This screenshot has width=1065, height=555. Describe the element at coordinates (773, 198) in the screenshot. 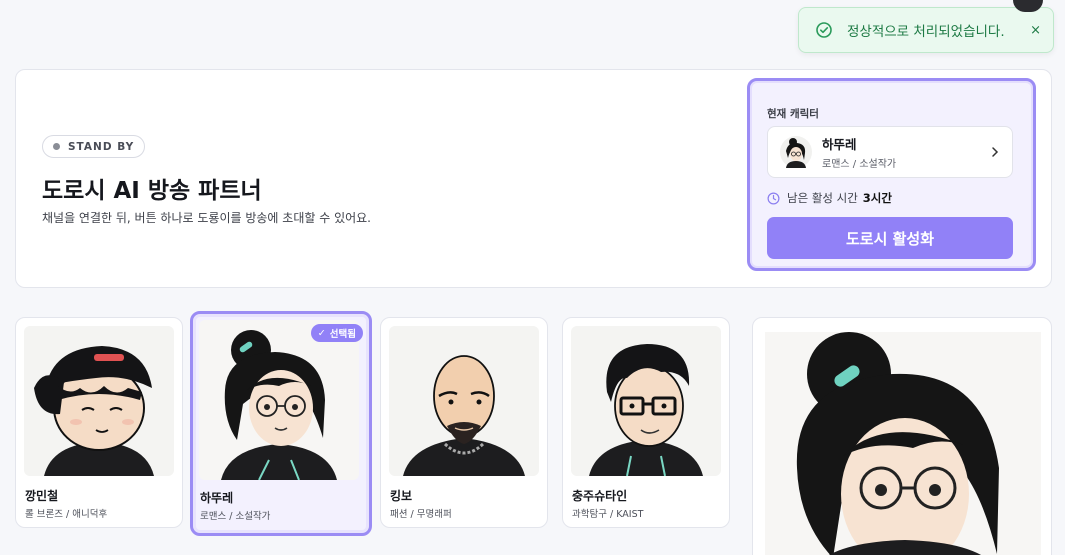

I see `clock-icon` at that location.